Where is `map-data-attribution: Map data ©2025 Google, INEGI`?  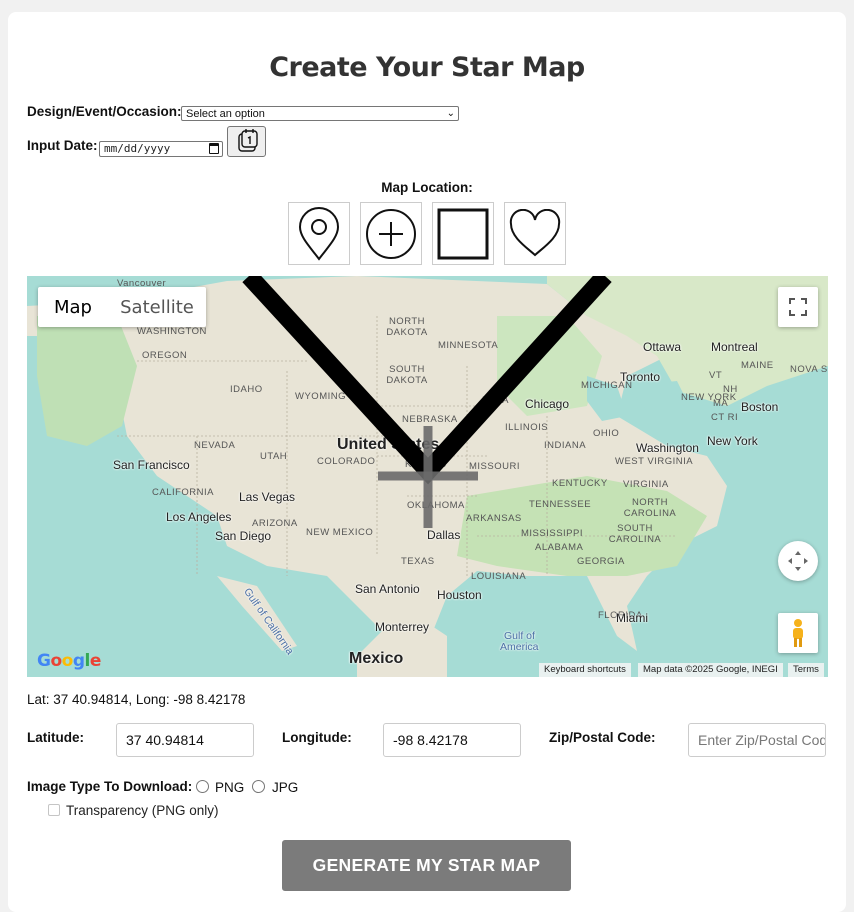
map-data-attribution: Map data ©2025 Google, INEGI is located at coordinates (710, 670).